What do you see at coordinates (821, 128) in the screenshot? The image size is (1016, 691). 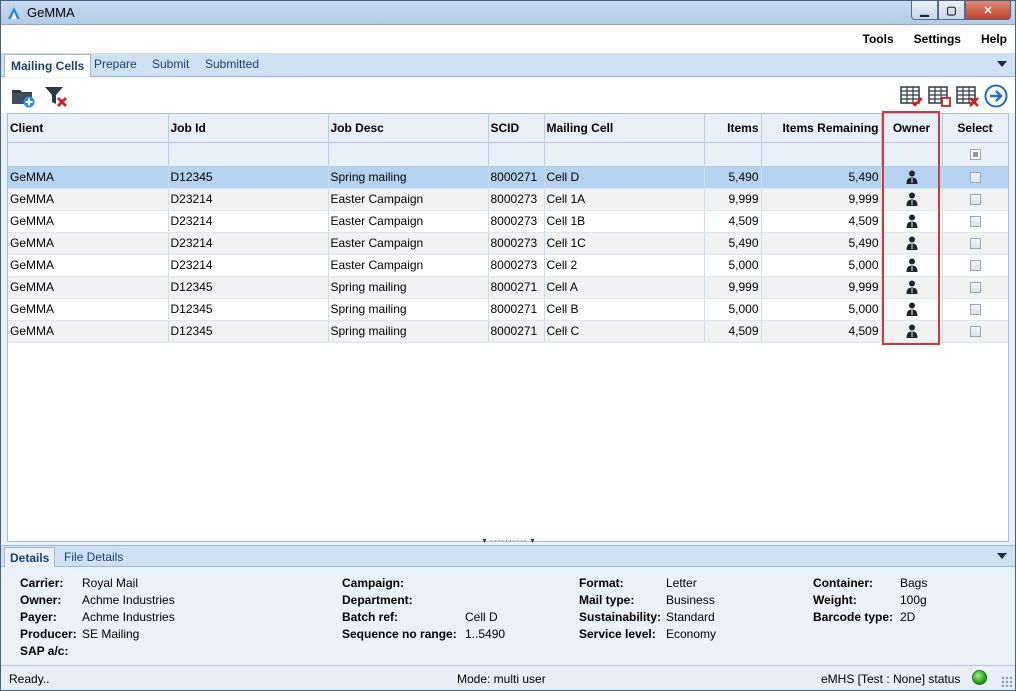 I see `column-header-items-remaining: Items Remaining` at bounding box center [821, 128].